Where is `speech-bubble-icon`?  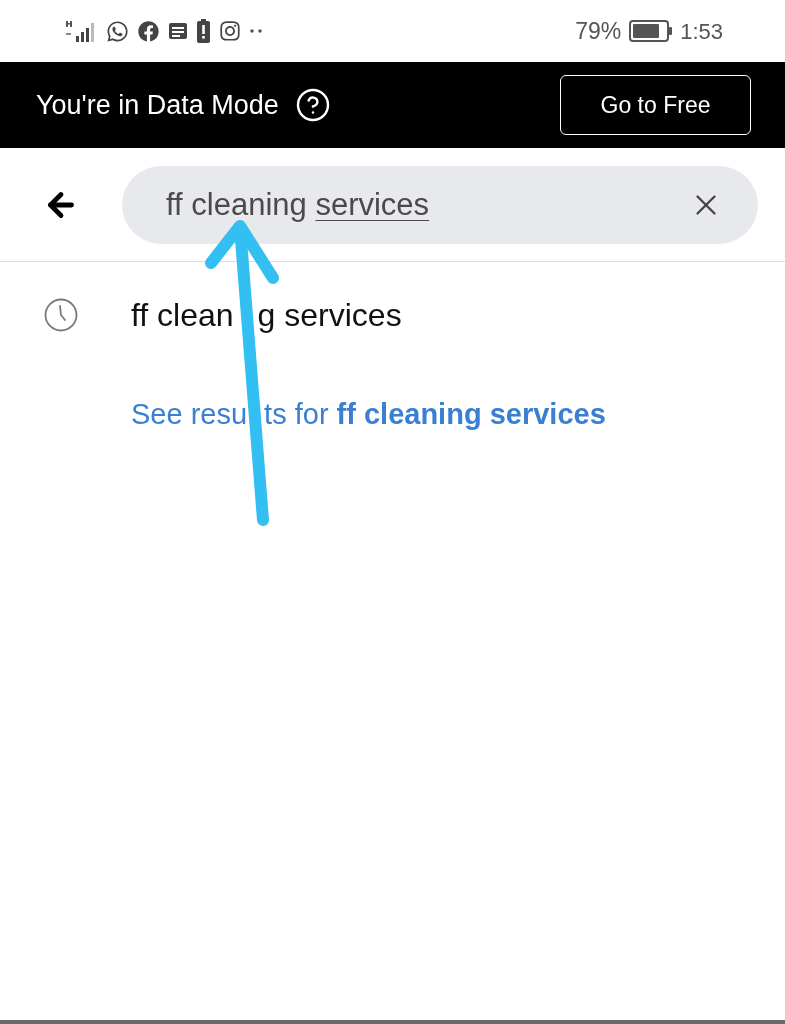 speech-bubble-icon is located at coordinates (117, 31).